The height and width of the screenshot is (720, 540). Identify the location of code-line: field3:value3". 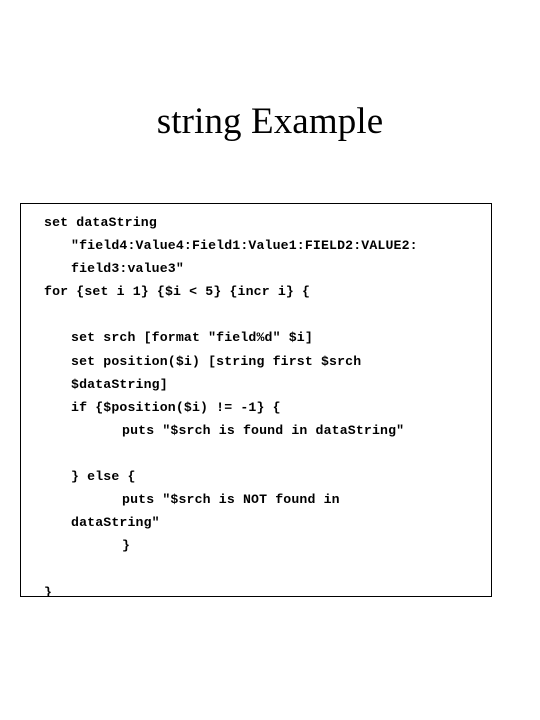
(127, 269).